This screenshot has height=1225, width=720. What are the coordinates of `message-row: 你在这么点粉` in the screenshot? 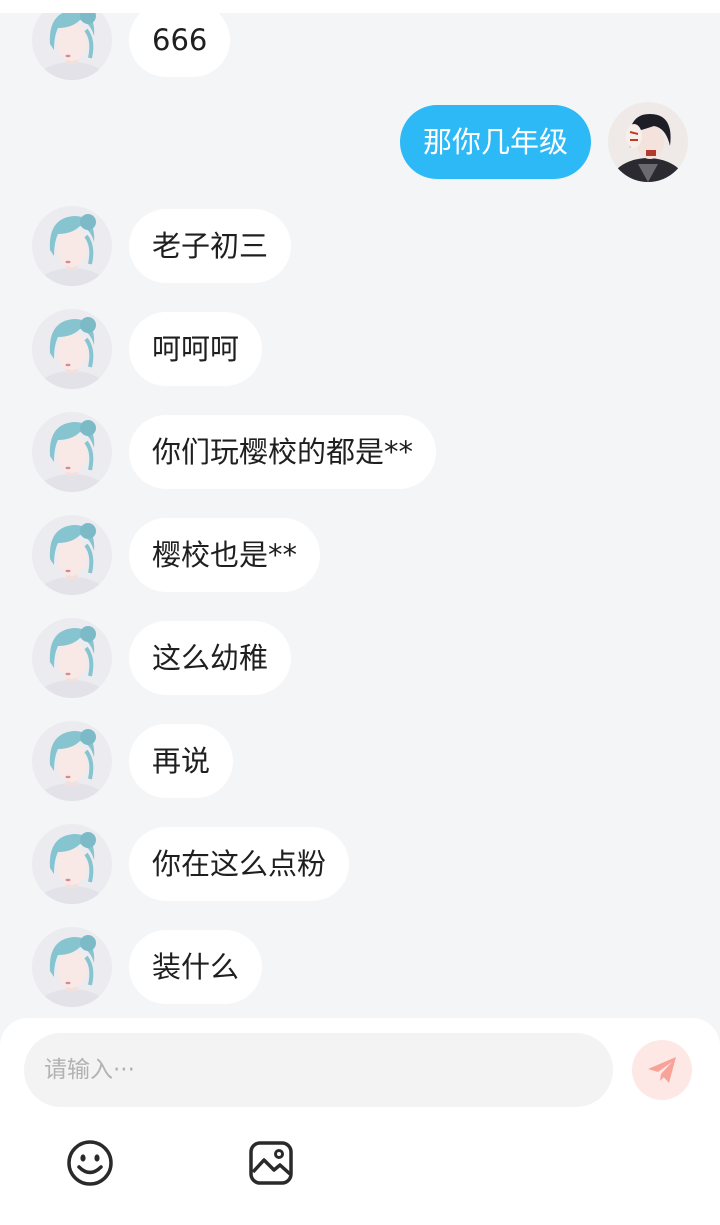 It's located at (360, 864).